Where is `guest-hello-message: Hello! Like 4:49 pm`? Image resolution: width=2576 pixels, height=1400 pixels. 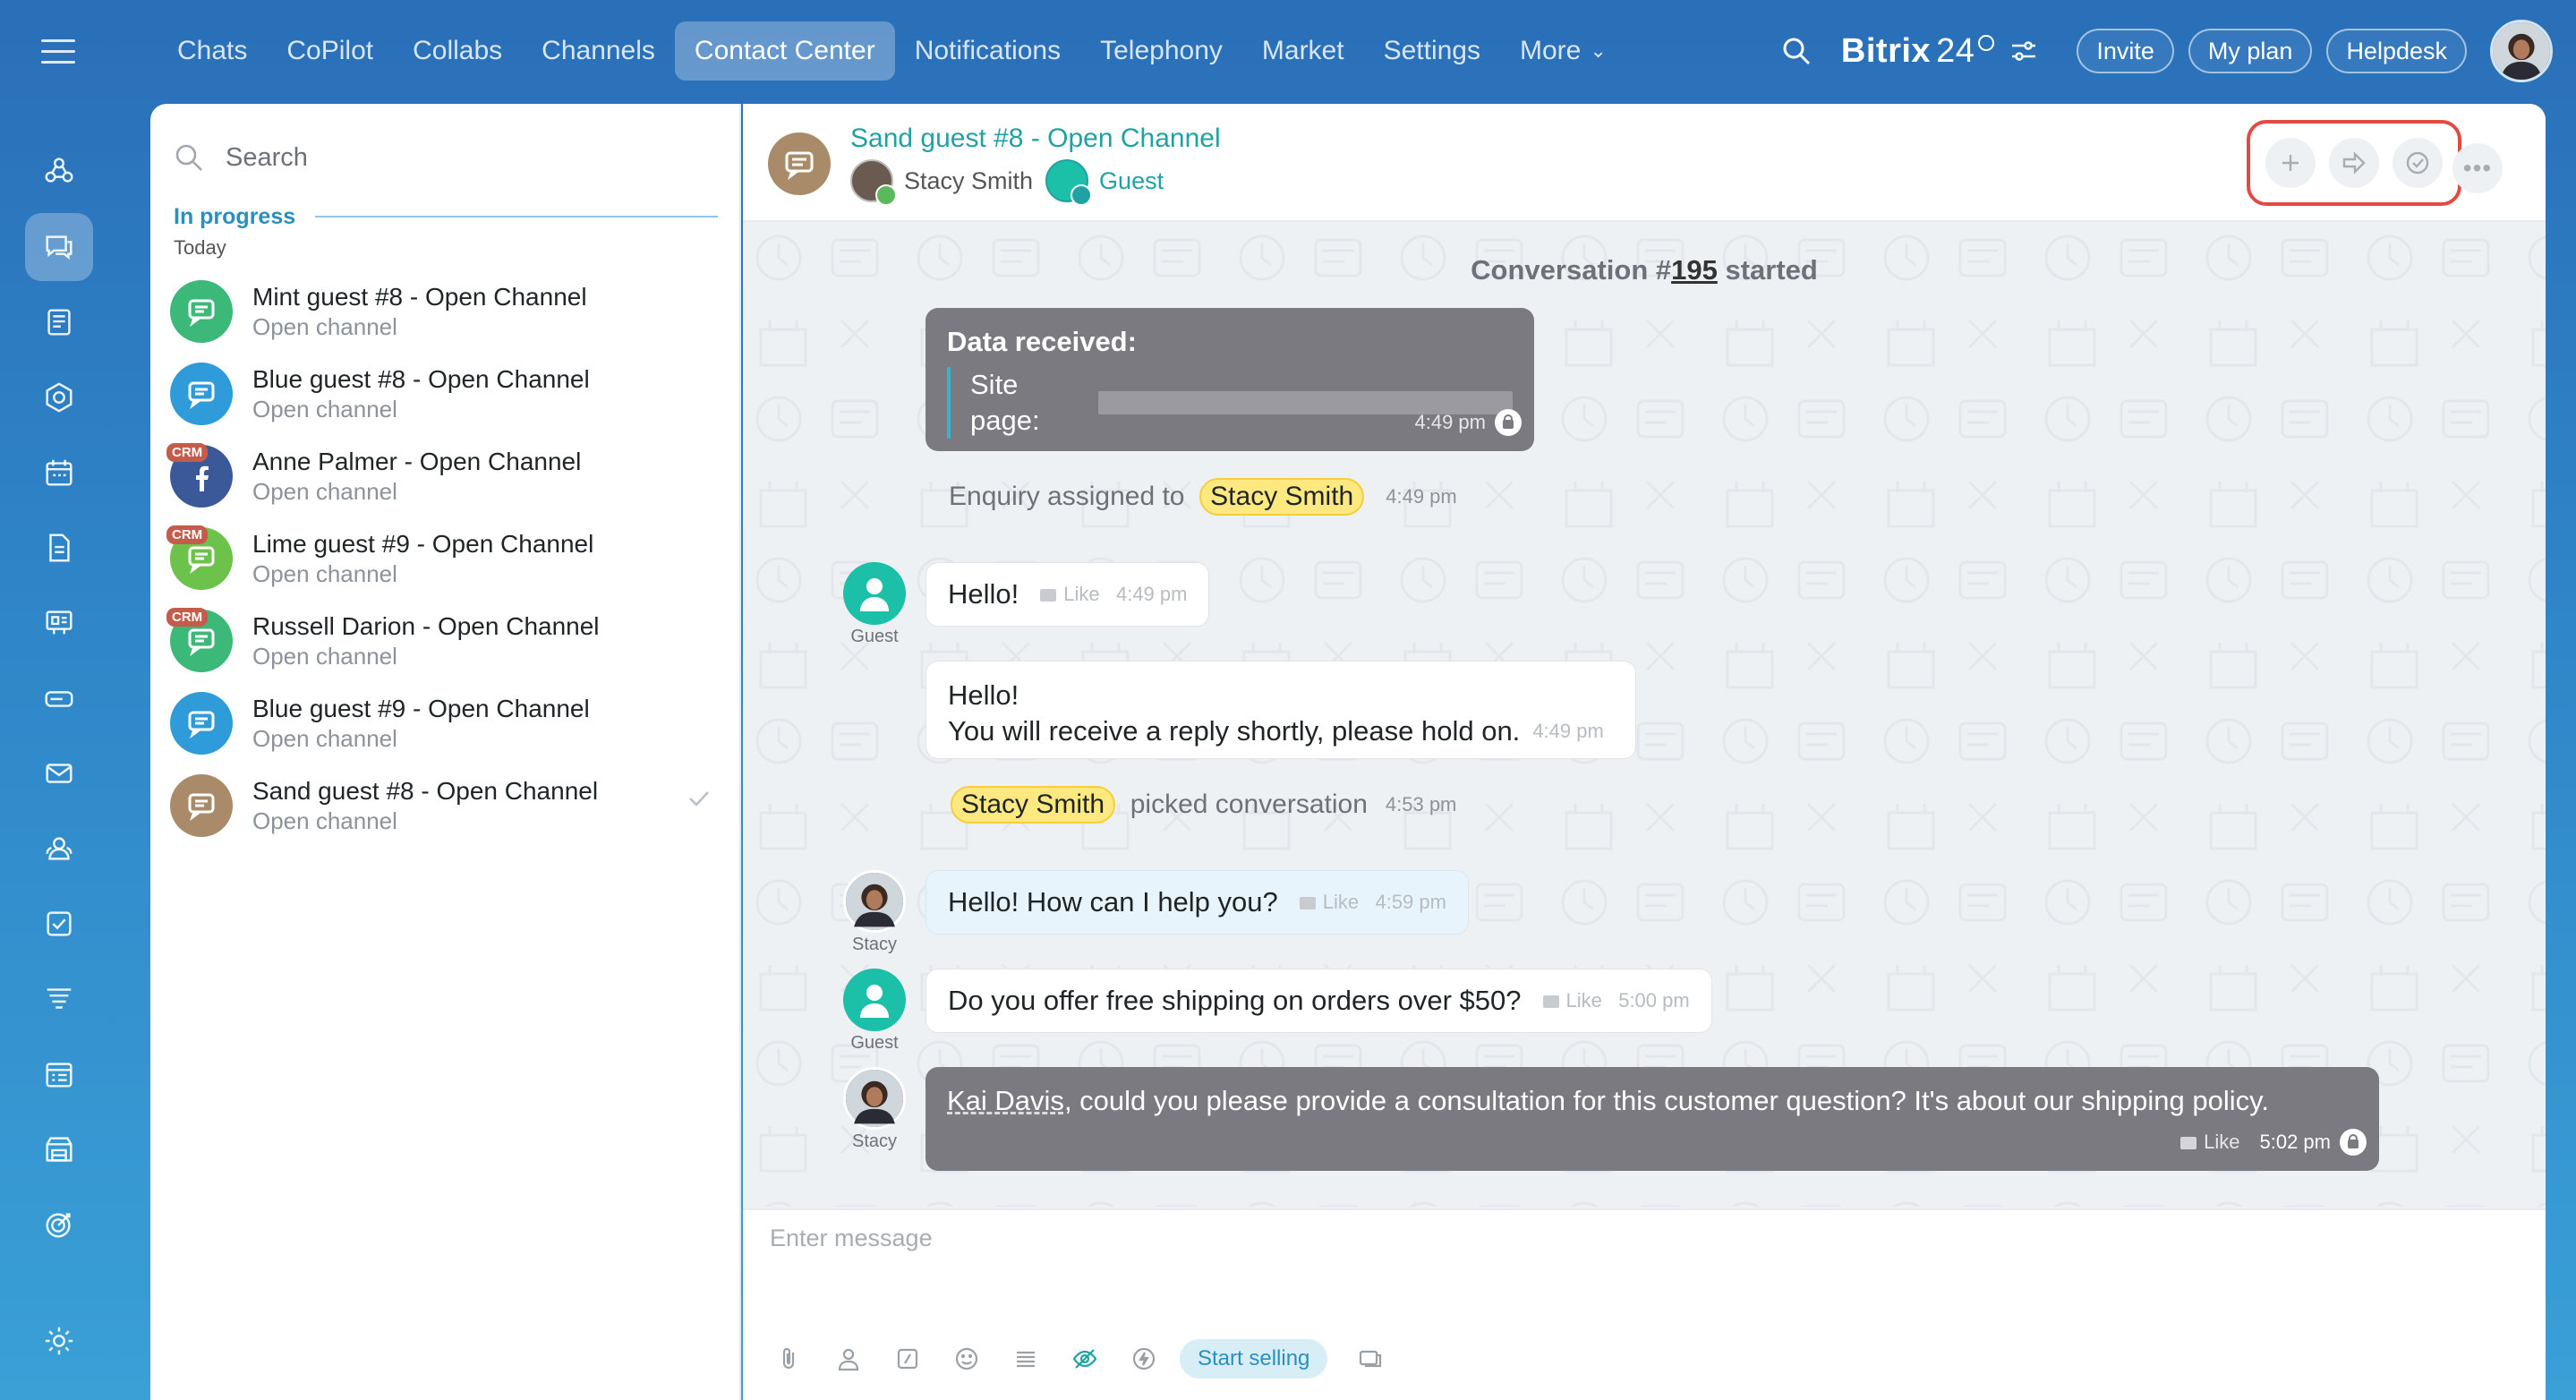
guest-hello-message: Hello! Like 4:49 pm is located at coordinates (1067, 594).